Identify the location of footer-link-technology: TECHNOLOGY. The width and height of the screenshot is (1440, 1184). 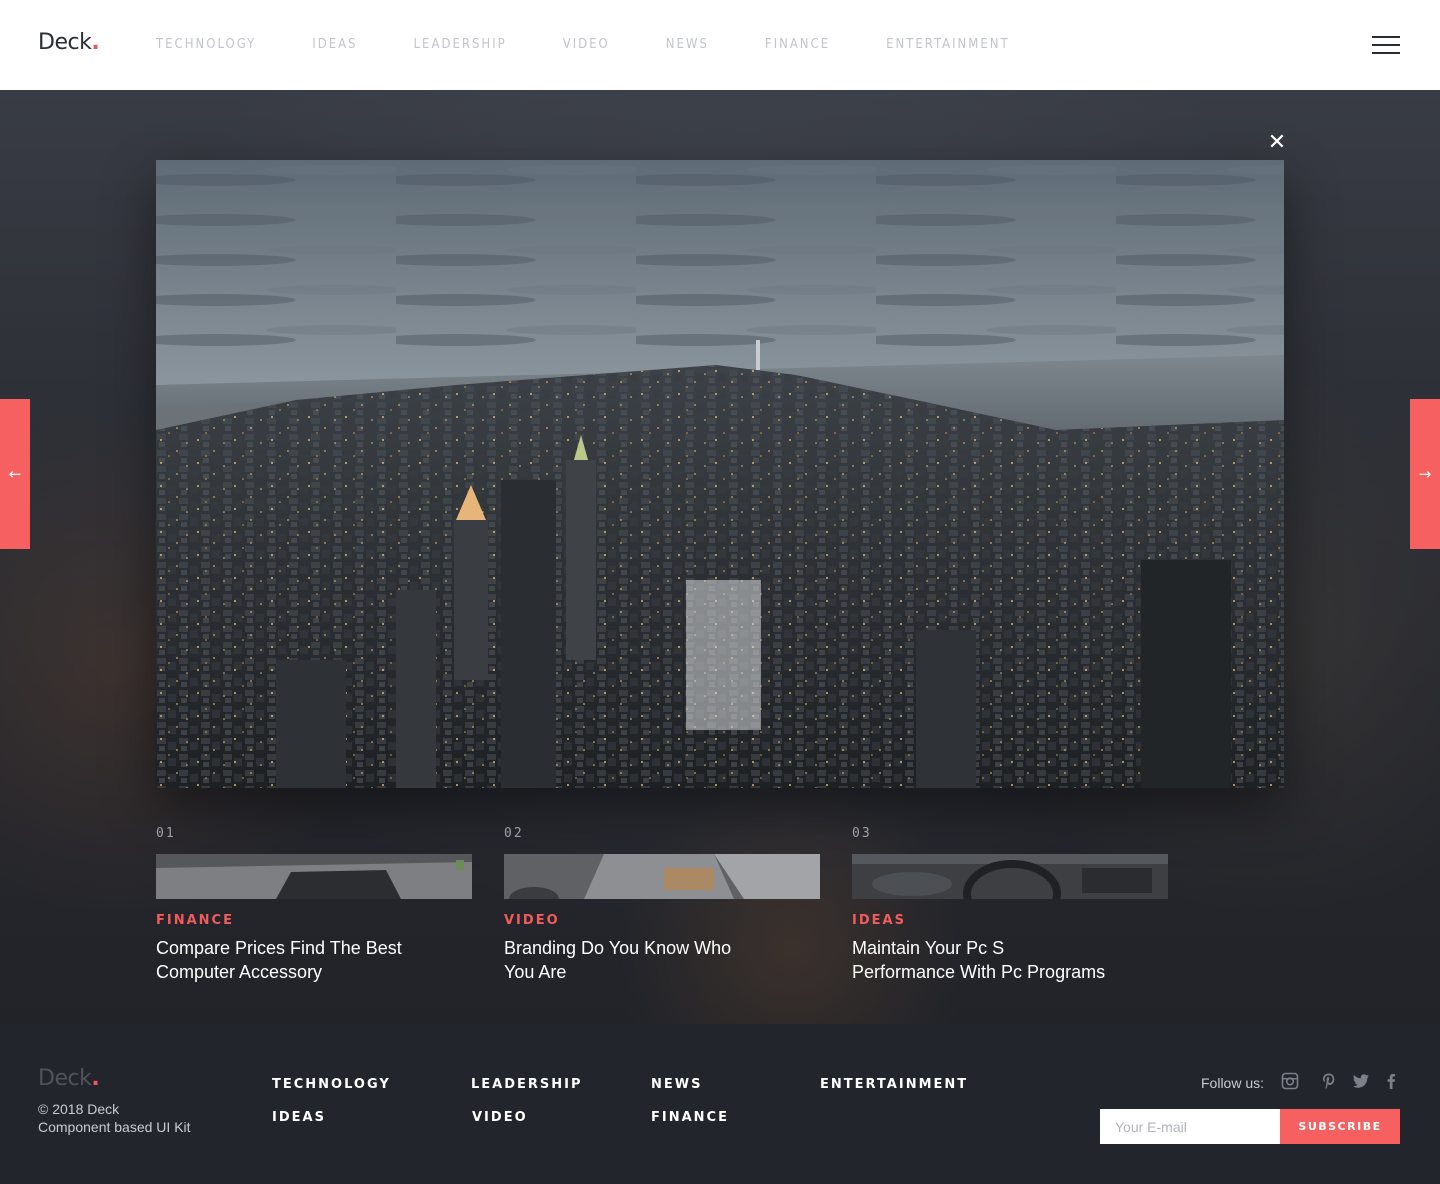
(331, 1084).